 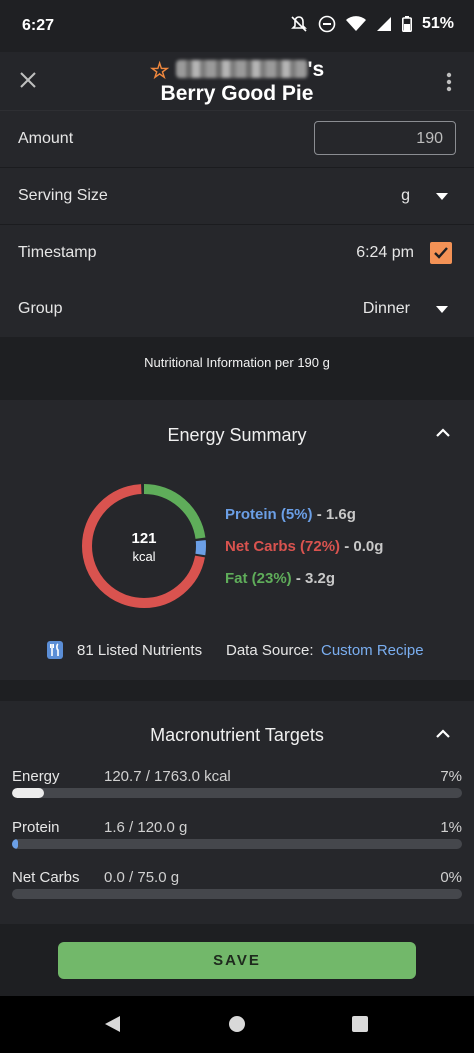 I want to click on macro-energy-percent: 7%, so click(x=451, y=776).